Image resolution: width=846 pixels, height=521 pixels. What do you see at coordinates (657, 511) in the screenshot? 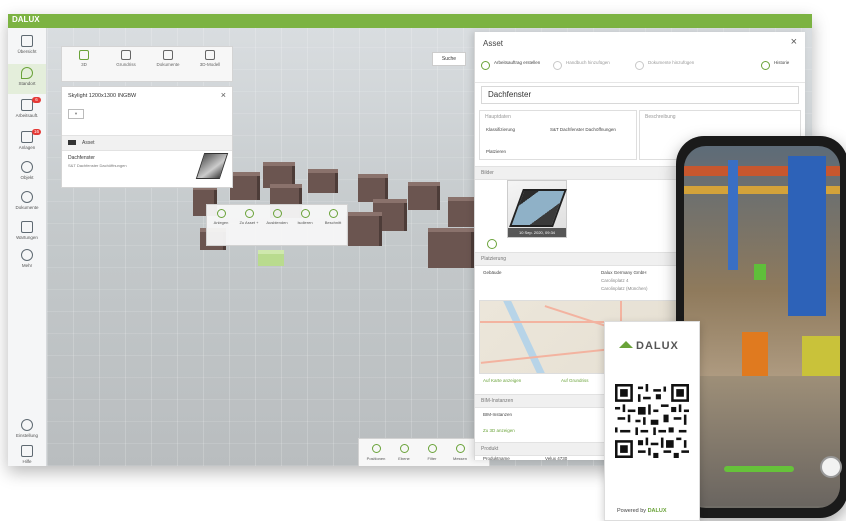
I see `powered-by-brand: DALUX` at bounding box center [657, 511].